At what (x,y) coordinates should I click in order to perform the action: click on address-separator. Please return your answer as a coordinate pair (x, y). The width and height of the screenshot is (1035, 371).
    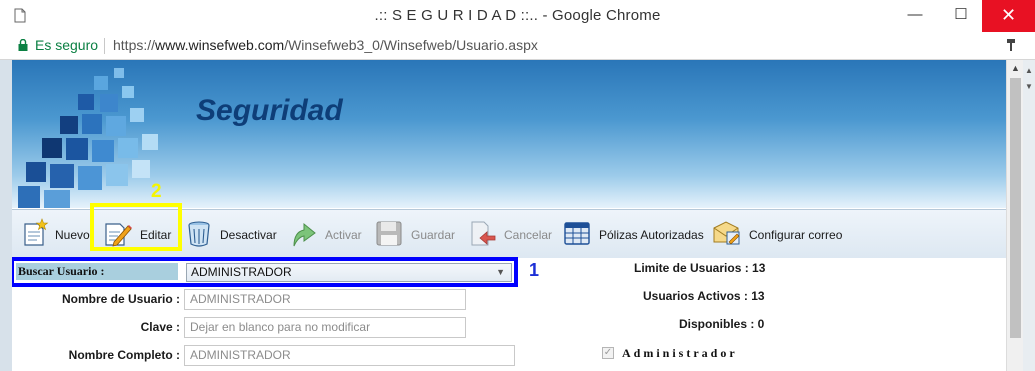
    Looking at the image, I should click on (104, 46).